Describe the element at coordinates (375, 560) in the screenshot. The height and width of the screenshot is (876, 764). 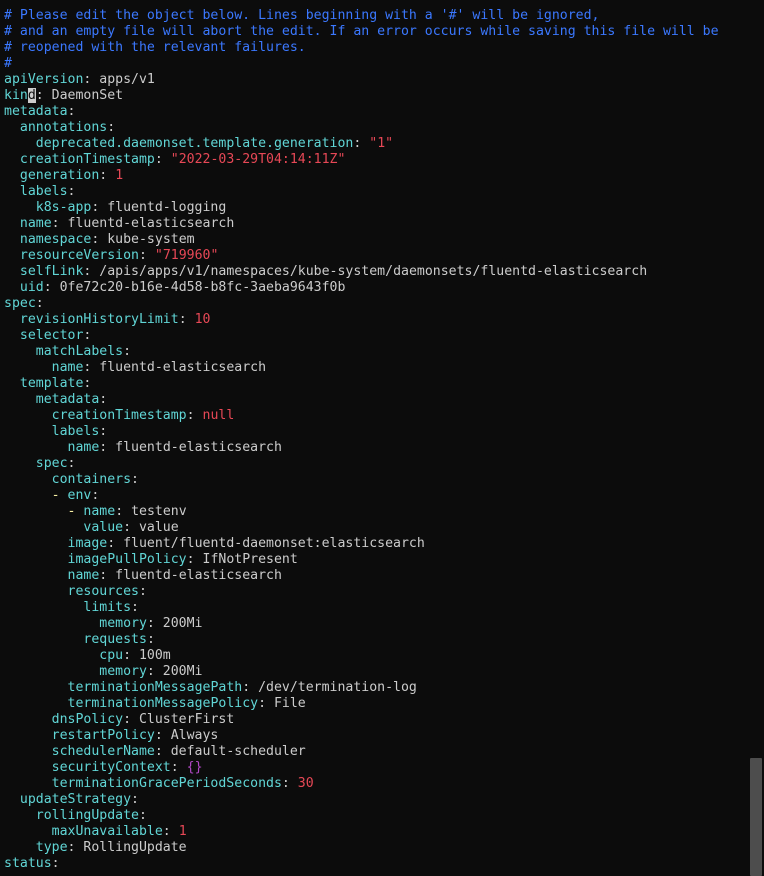
I see `editor-line: imagePullPolicy: IfNotPresent` at that location.